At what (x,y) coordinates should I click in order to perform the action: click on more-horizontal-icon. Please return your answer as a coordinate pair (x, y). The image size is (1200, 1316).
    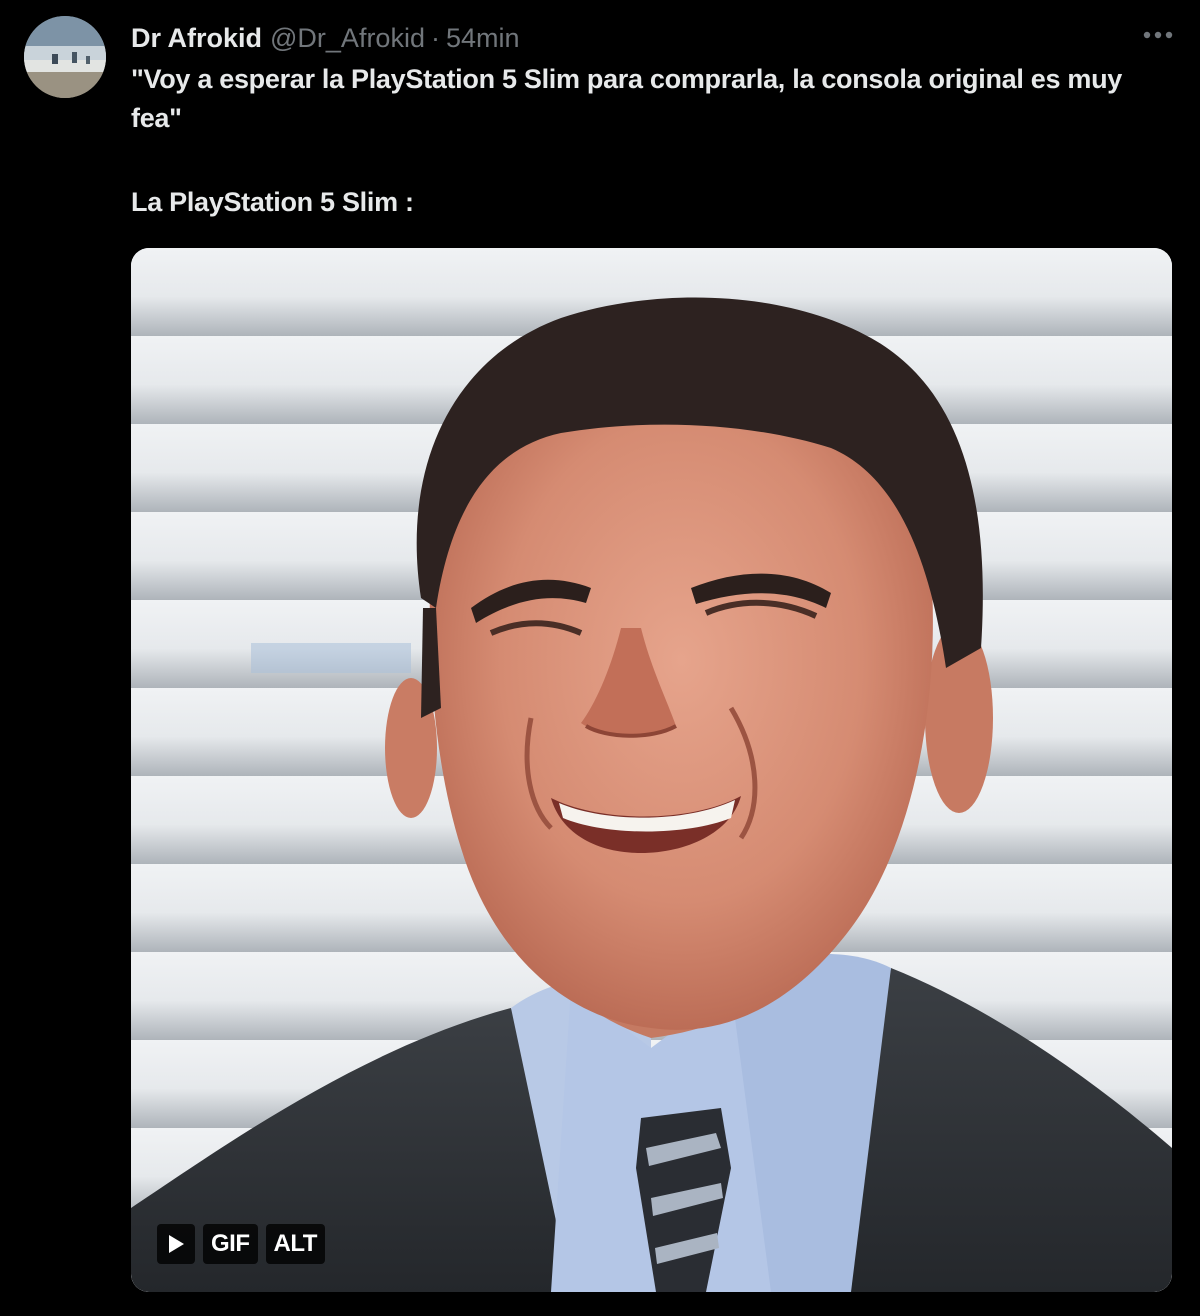
    Looking at the image, I should click on (1158, 35).